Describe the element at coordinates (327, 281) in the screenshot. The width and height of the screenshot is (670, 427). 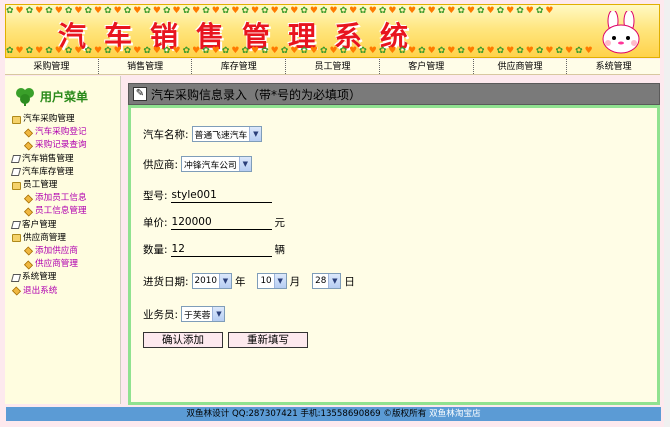
I see `day-select: 28 ▼` at that location.